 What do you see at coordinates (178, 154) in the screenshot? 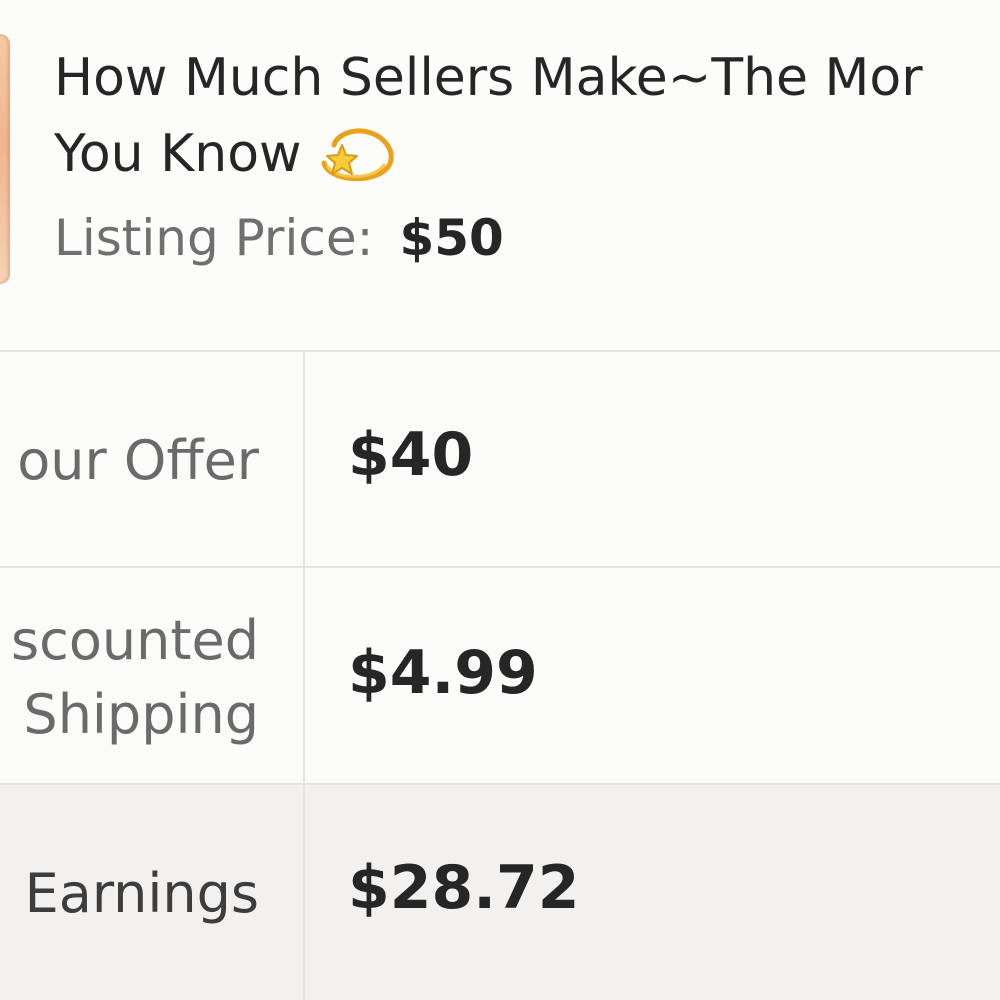
I see `listing-title-line-2-text: You Know` at bounding box center [178, 154].